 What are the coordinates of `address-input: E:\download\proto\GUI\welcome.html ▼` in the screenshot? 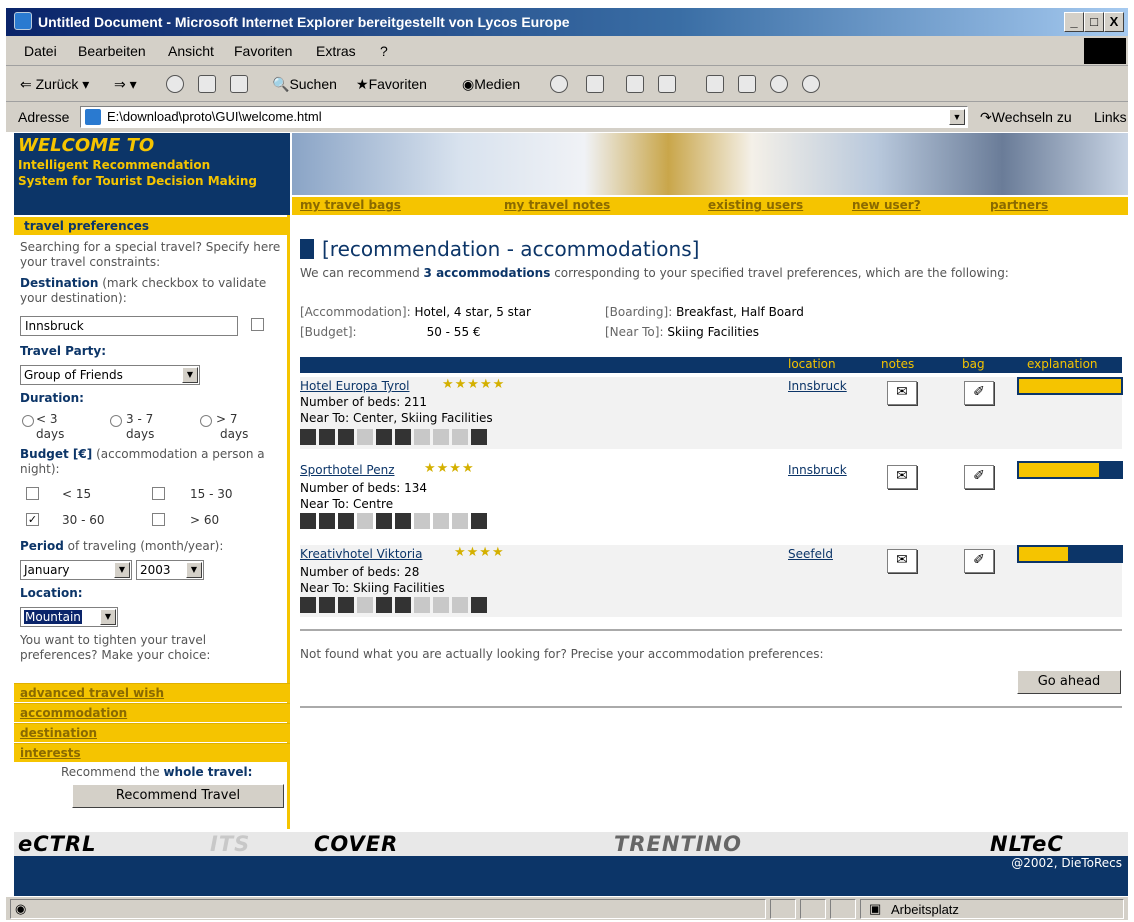 It's located at (524, 117).